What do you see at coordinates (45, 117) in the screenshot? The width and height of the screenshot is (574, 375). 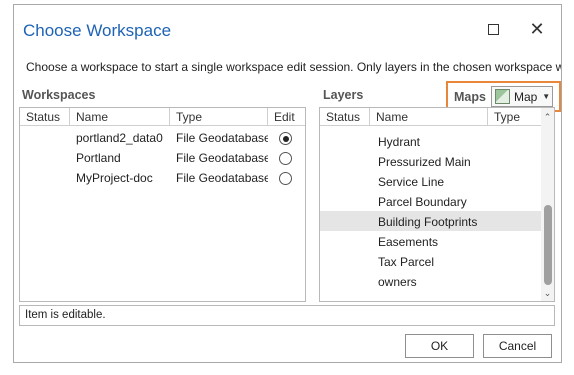 I see `ws-col-status: Status` at bounding box center [45, 117].